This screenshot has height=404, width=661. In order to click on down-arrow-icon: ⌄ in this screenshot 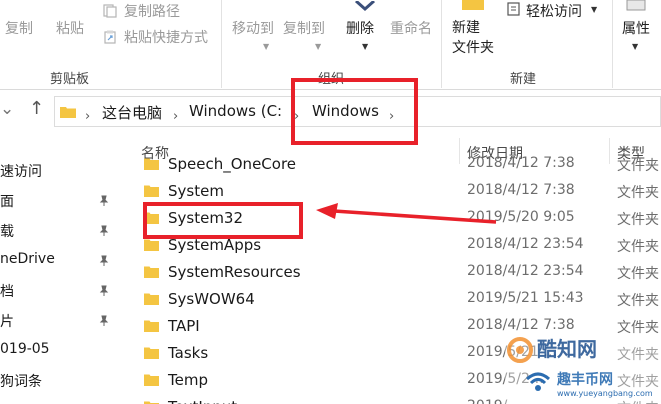, I will do `click(7, 109)`.